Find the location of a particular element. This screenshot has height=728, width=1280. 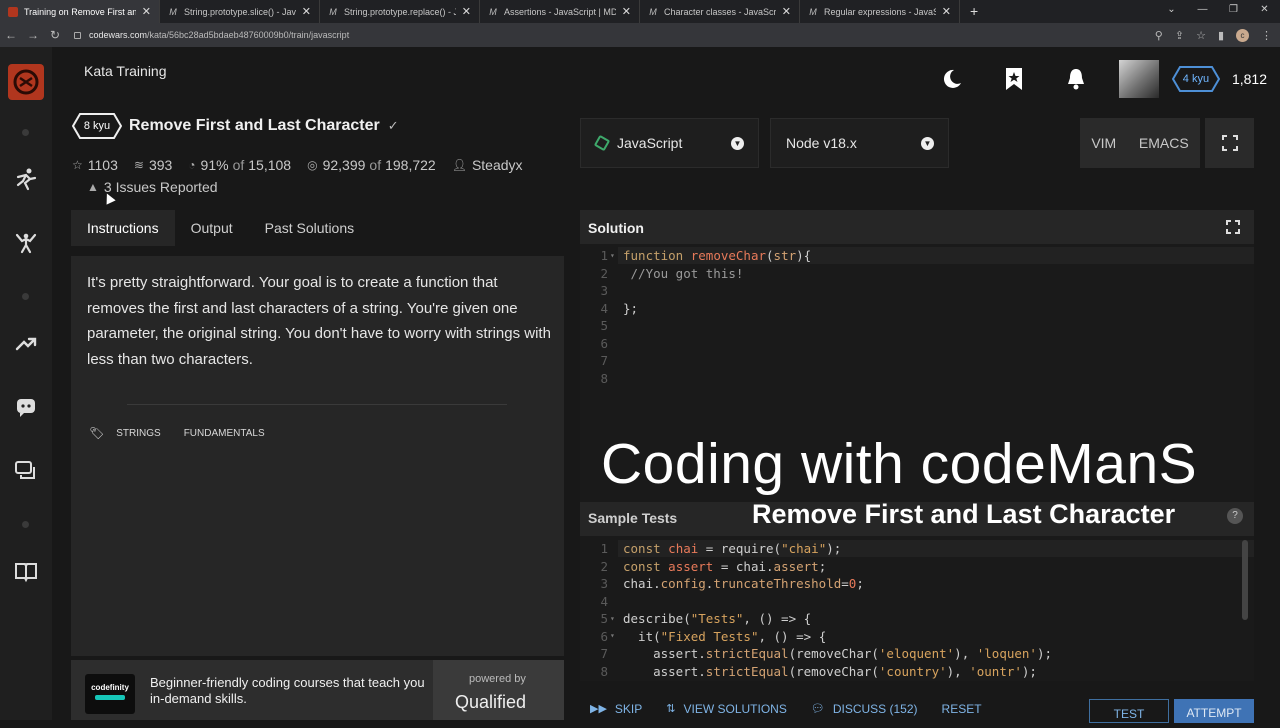

scrollbar is located at coordinates (1245, 580).